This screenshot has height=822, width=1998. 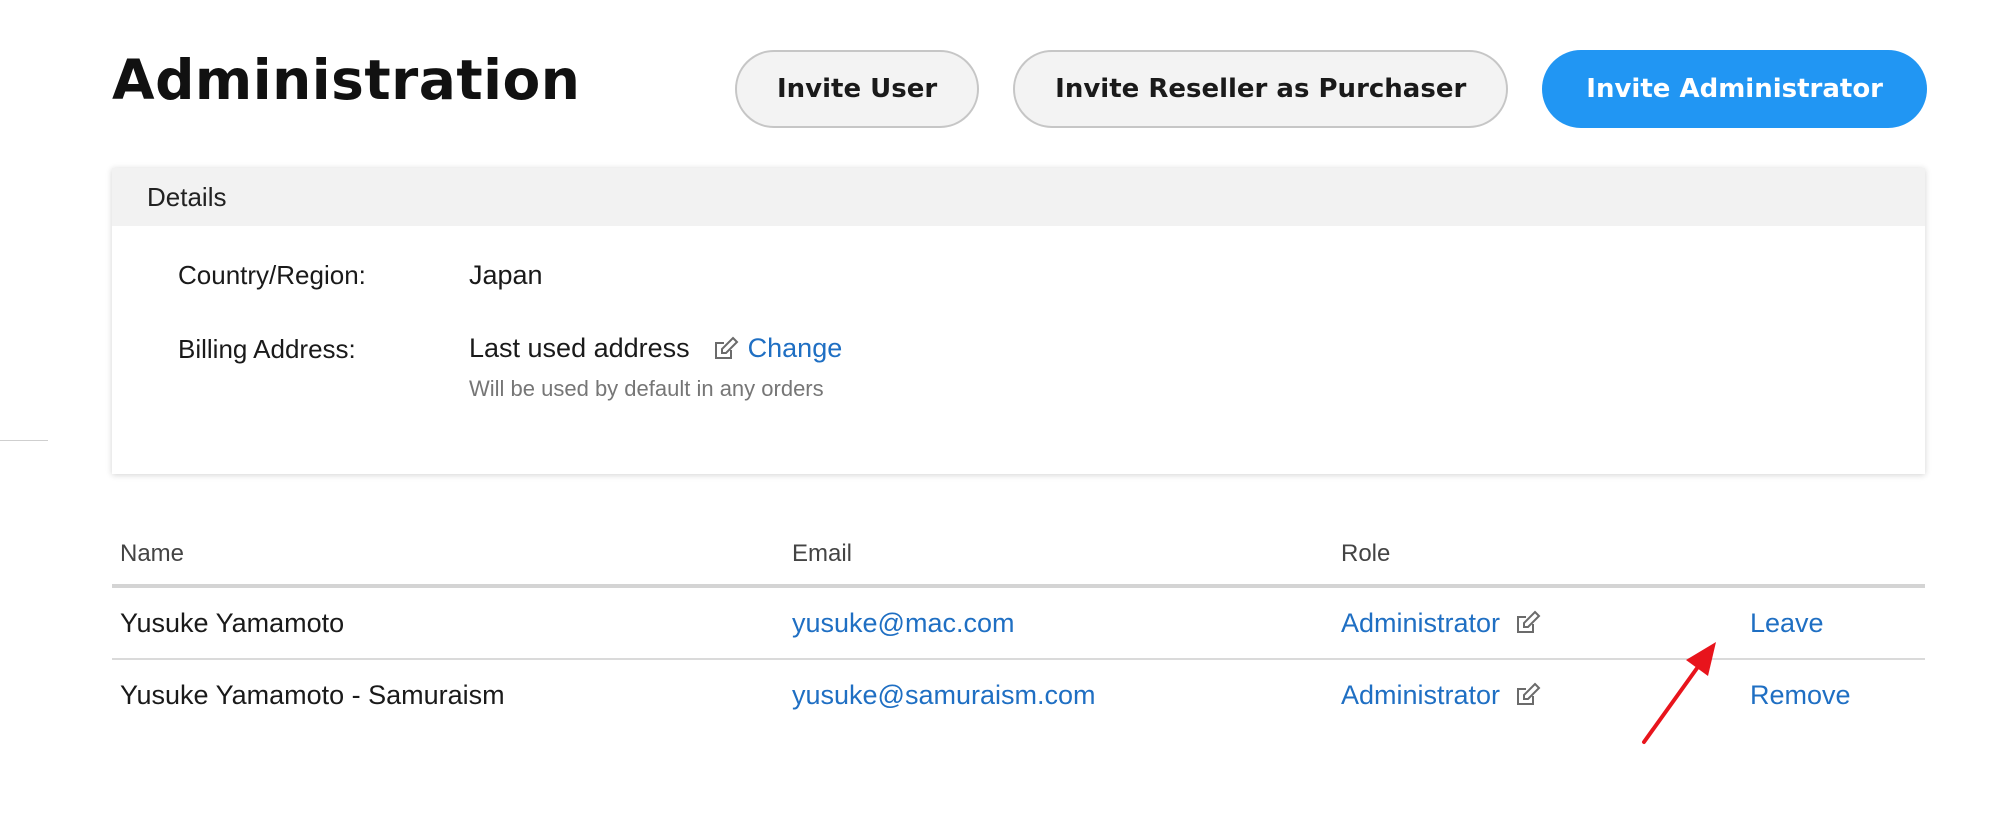 I want to click on red-arrow-icon, so click(x=1679, y=693).